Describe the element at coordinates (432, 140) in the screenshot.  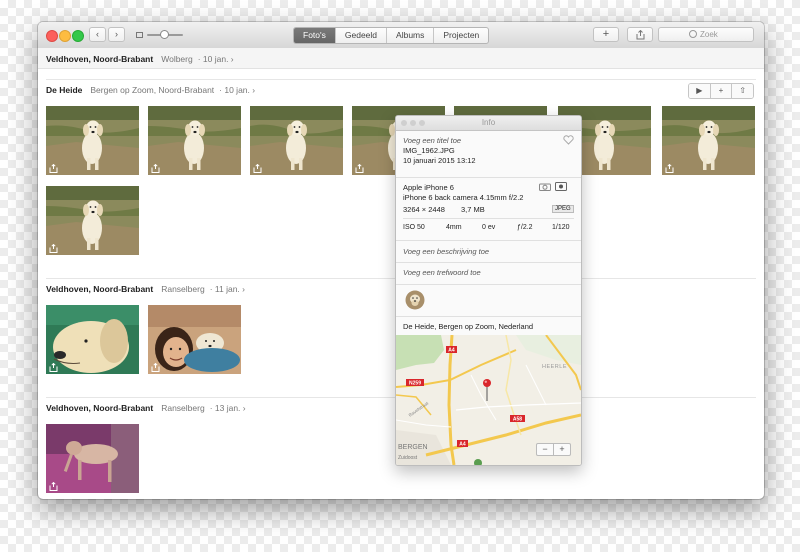
I see `add-title-field: Voeg een titel toe` at that location.